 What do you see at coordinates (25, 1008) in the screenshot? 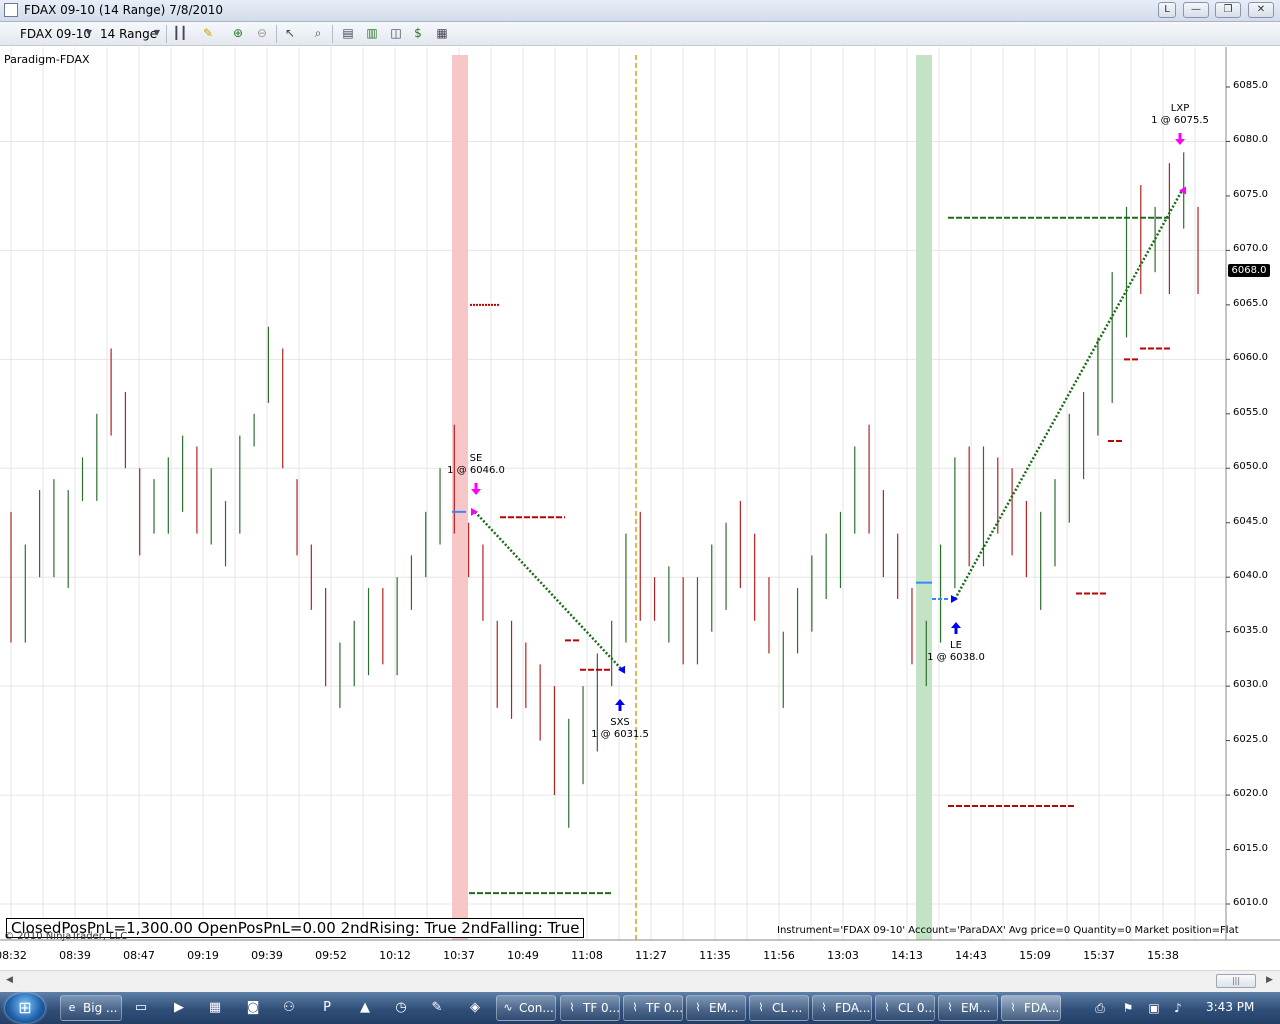
I see `start-button: ⊞` at bounding box center [25, 1008].